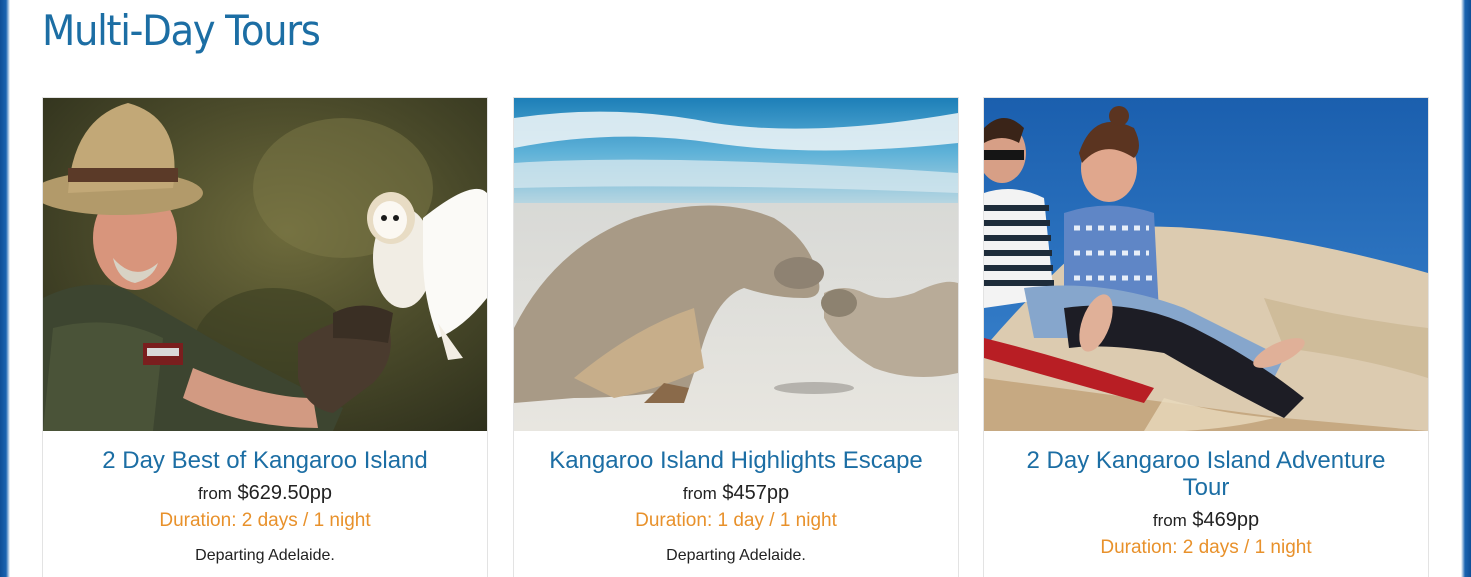 This screenshot has height=577, width=1471. I want to click on tour-title-link: Kangaroo Island Highlights Escape, so click(736, 460).